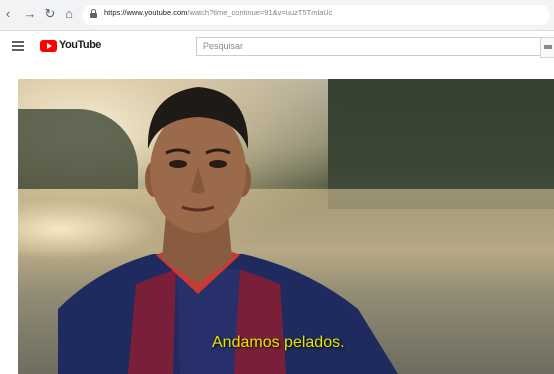  Describe the element at coordinates (18, 46) in the screenshot. I see `hamburger-menu-icon` at that location.